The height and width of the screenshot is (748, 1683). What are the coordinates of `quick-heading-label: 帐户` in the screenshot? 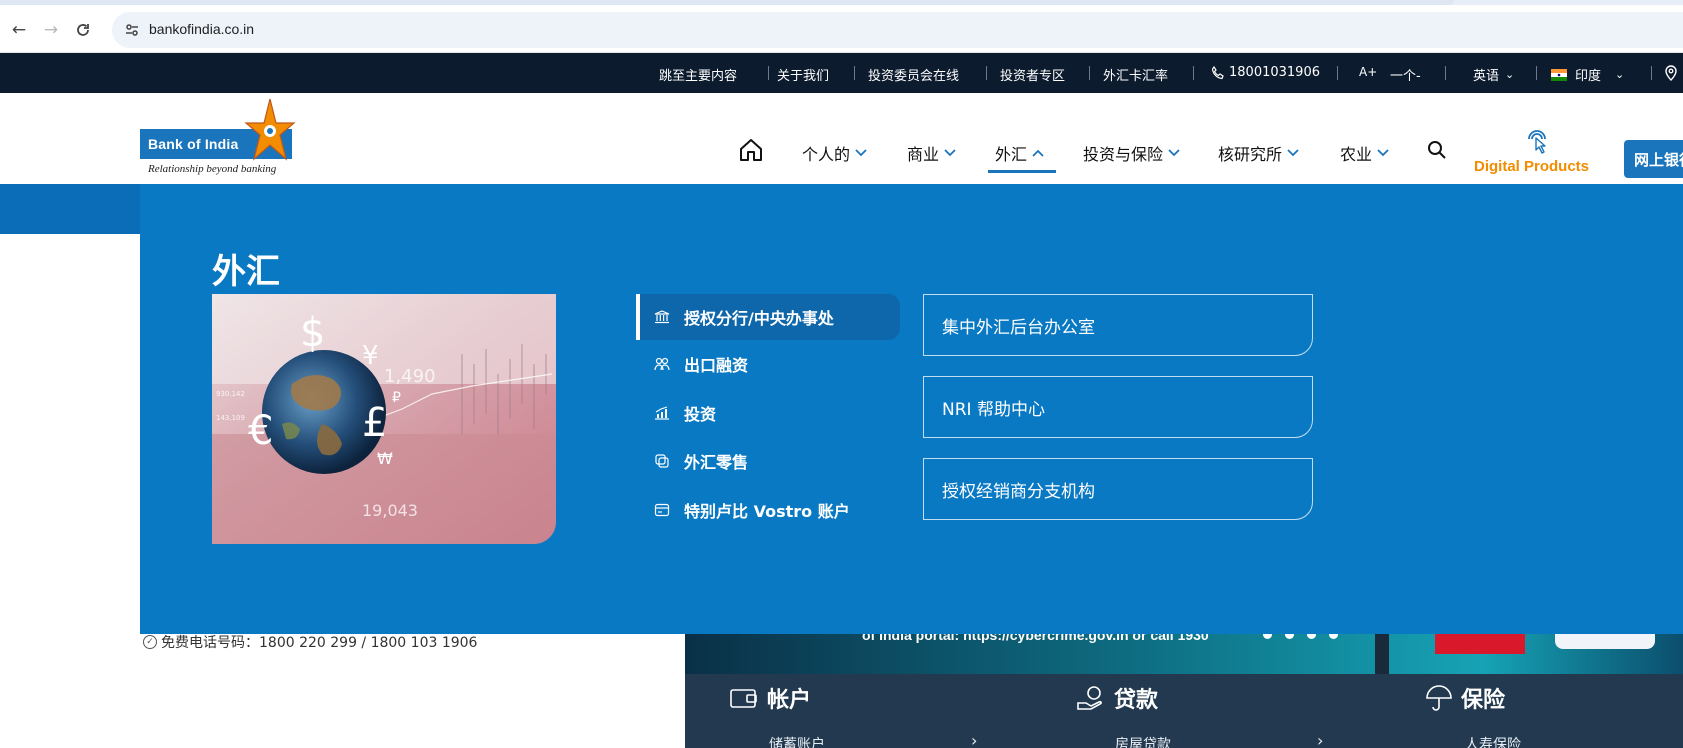 It's located at (789, 700).